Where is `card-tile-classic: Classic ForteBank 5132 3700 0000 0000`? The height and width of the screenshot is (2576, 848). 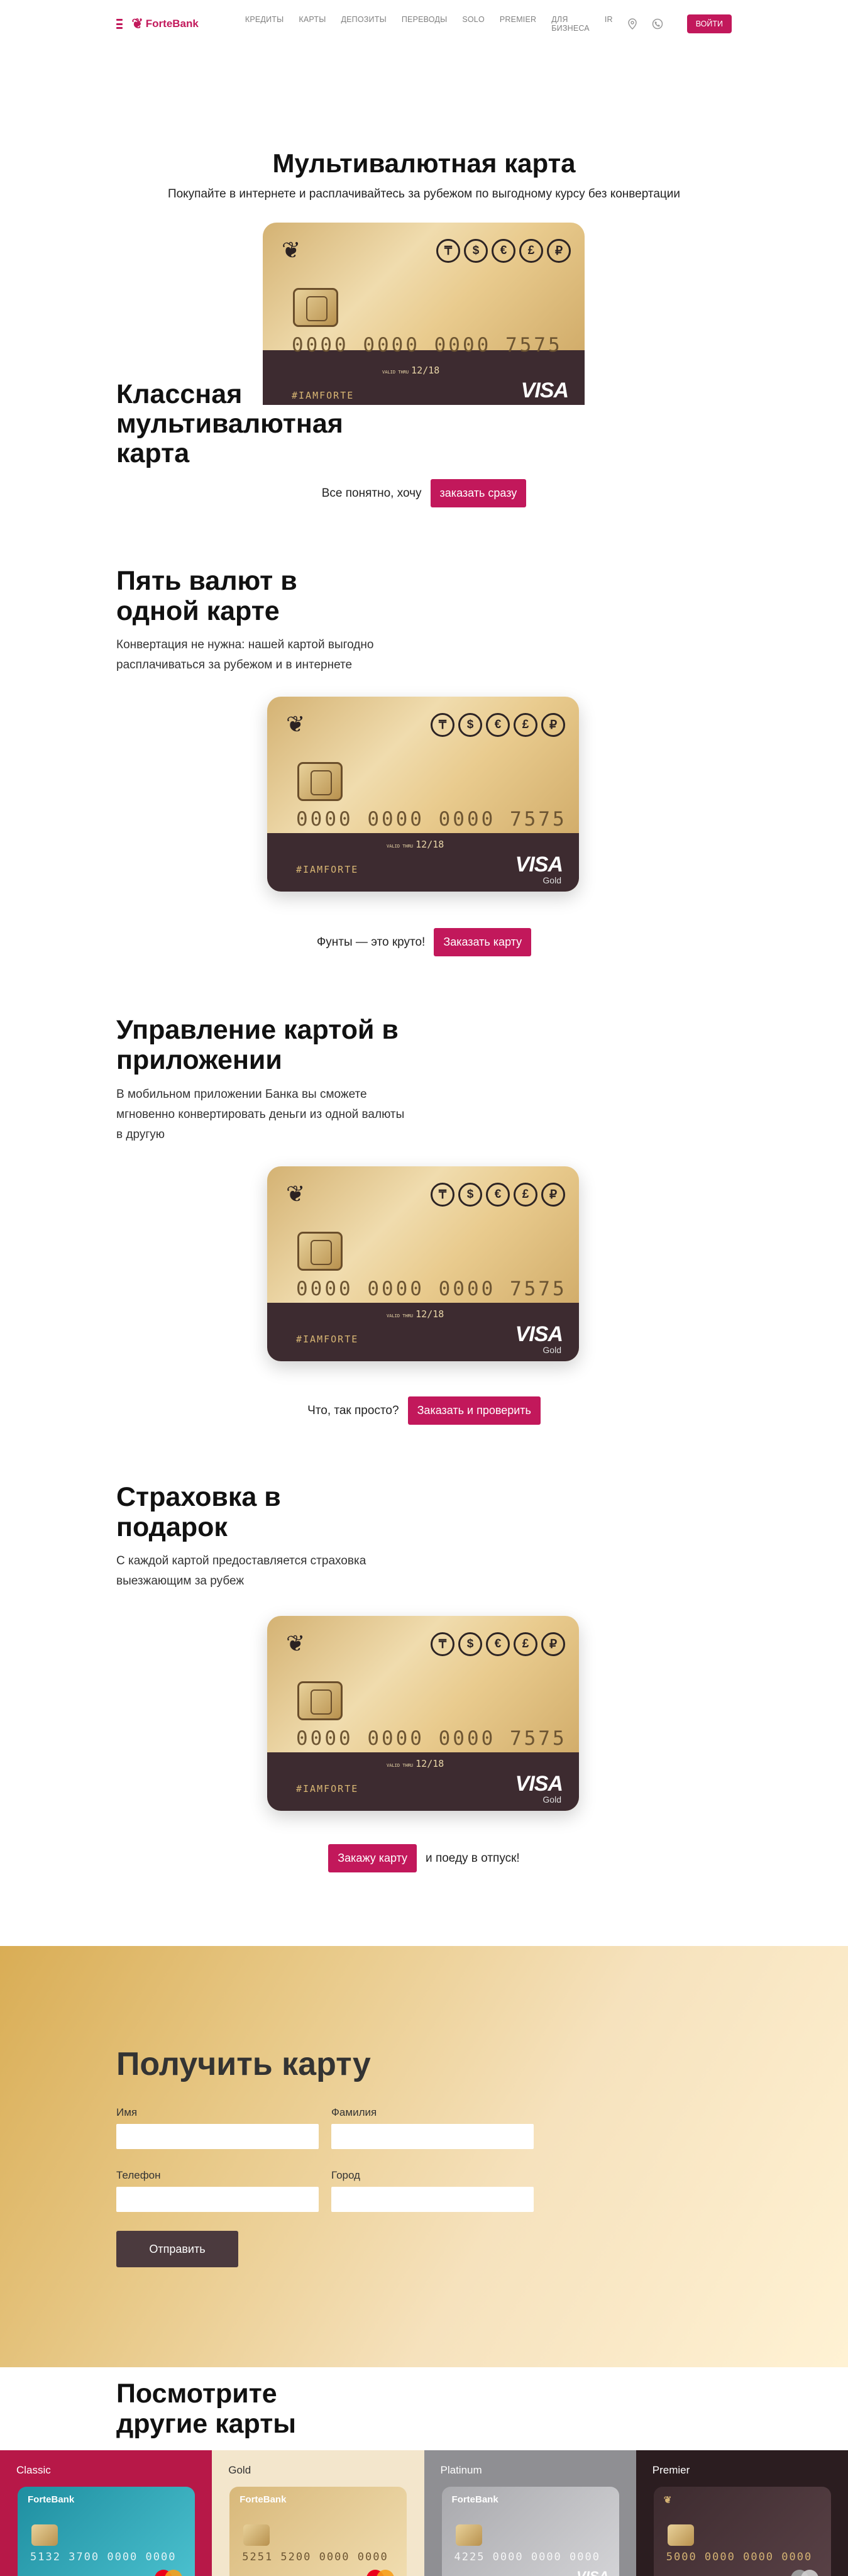 card-tile-classic: Classic ForteBank 5132 3700 0000 0000 is located at coordinates (106, 2513).